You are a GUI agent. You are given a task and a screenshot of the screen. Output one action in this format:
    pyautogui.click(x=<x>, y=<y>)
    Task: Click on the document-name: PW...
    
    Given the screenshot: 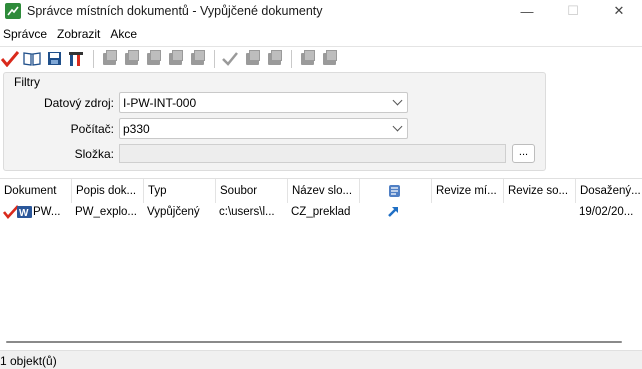 What is the action you would take?
    pyautogui.click(x=47, y=212)
    